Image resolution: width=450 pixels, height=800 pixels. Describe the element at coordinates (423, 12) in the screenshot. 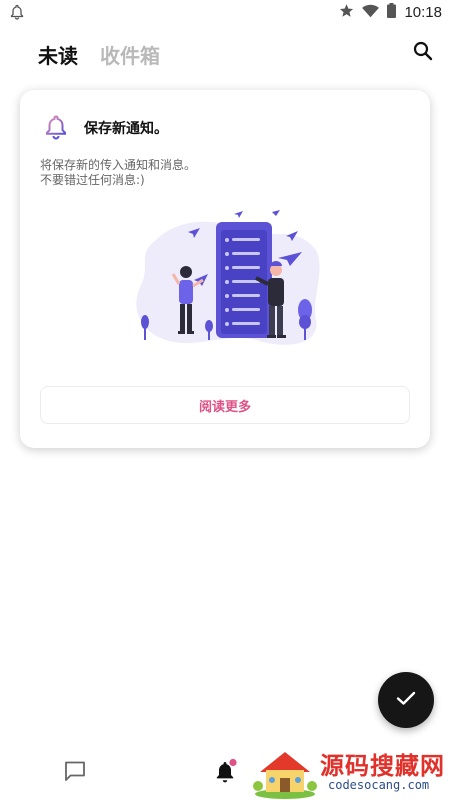

I see `status-time: 10:18` at that location.